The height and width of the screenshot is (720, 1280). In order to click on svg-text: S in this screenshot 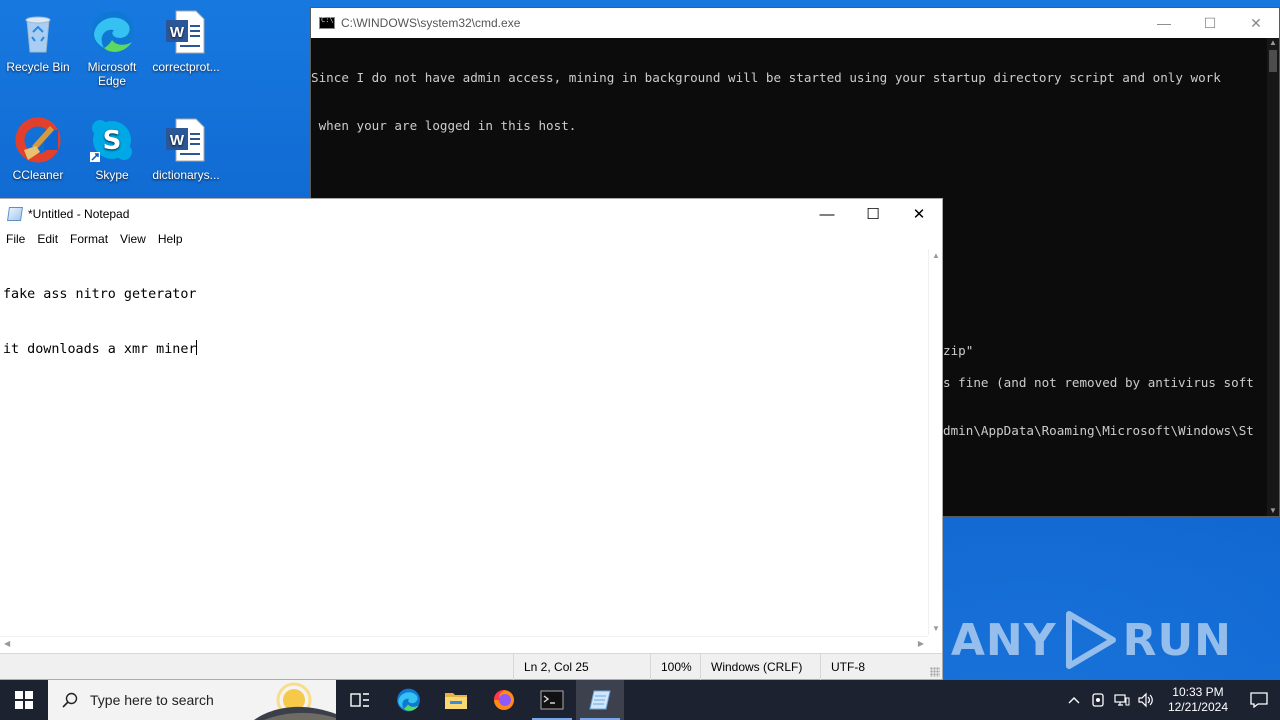, I will do `click(112, 141)`.